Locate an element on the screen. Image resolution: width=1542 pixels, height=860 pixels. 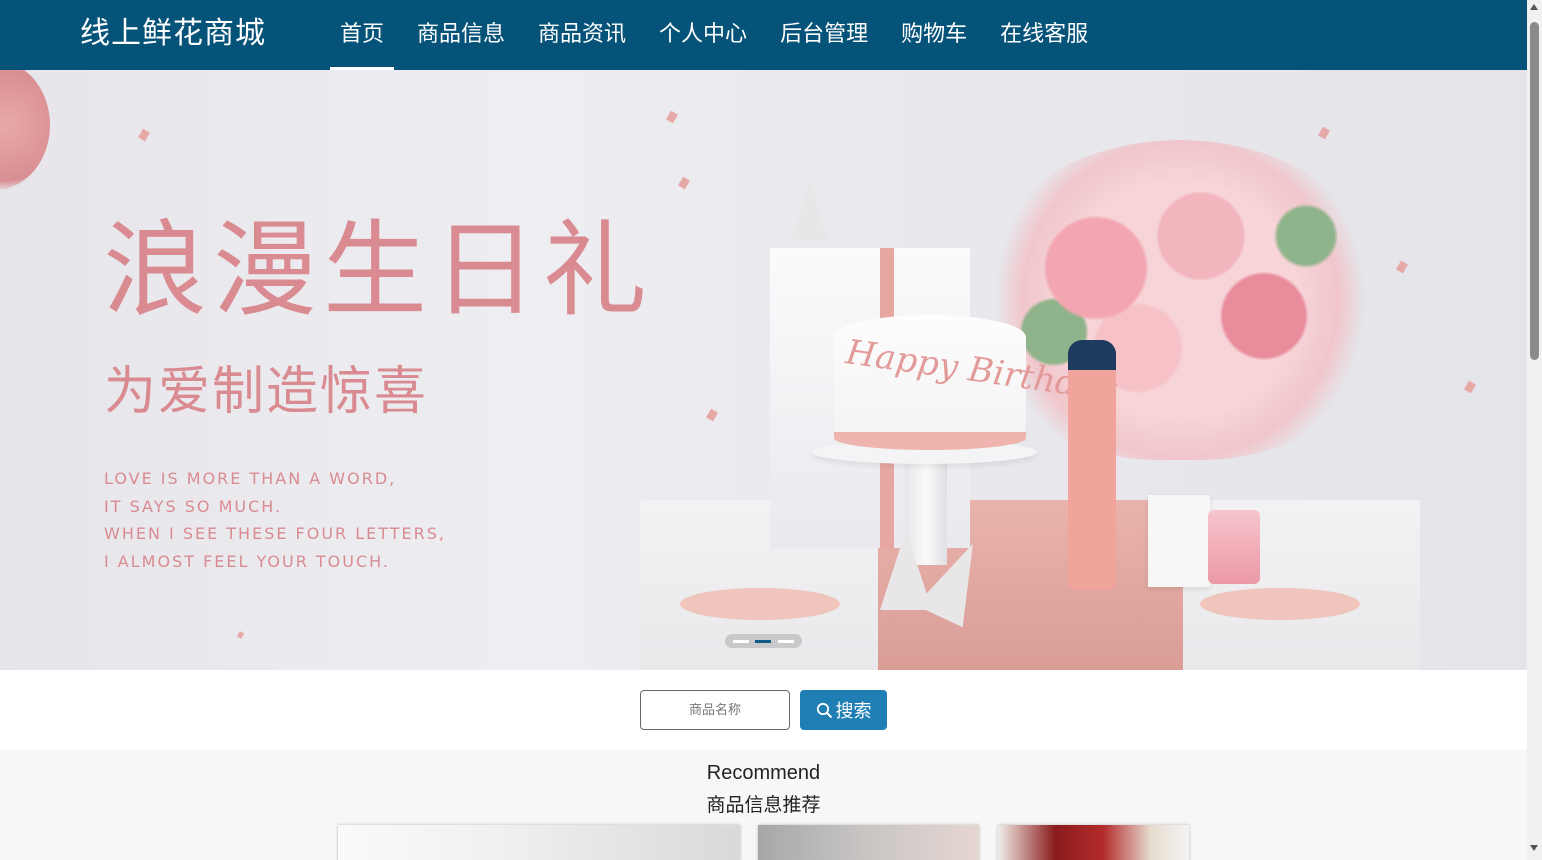
vertical-scrollbar is located at coordinates (1534, 430).